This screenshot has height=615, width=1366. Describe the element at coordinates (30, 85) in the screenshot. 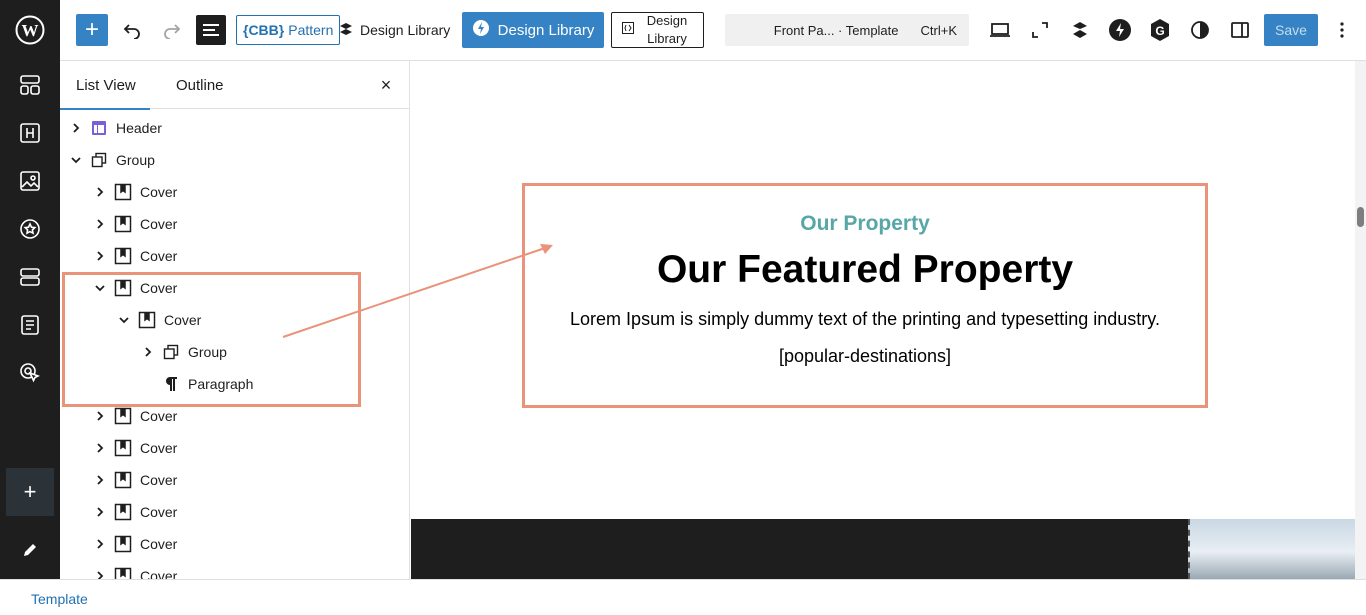

I see `layout-icon` at that location.